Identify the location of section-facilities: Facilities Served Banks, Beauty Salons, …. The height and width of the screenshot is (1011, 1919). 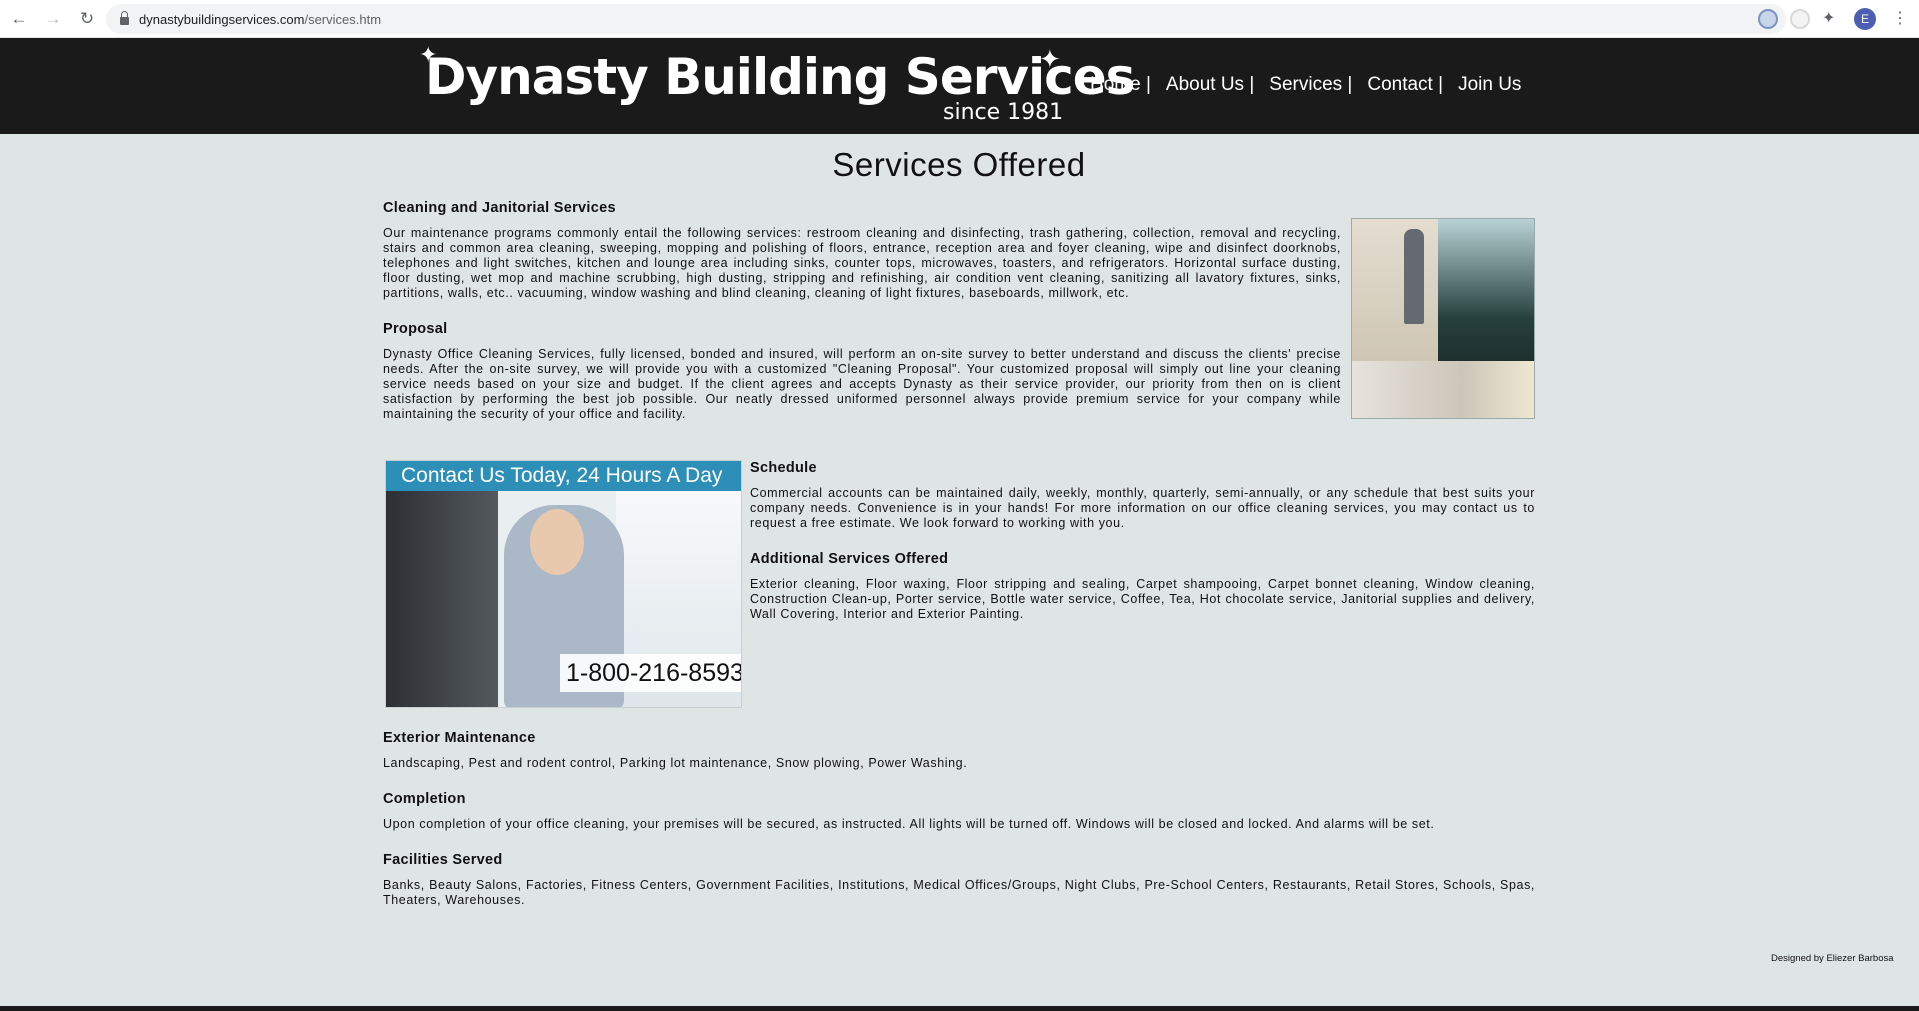
(959, 880).